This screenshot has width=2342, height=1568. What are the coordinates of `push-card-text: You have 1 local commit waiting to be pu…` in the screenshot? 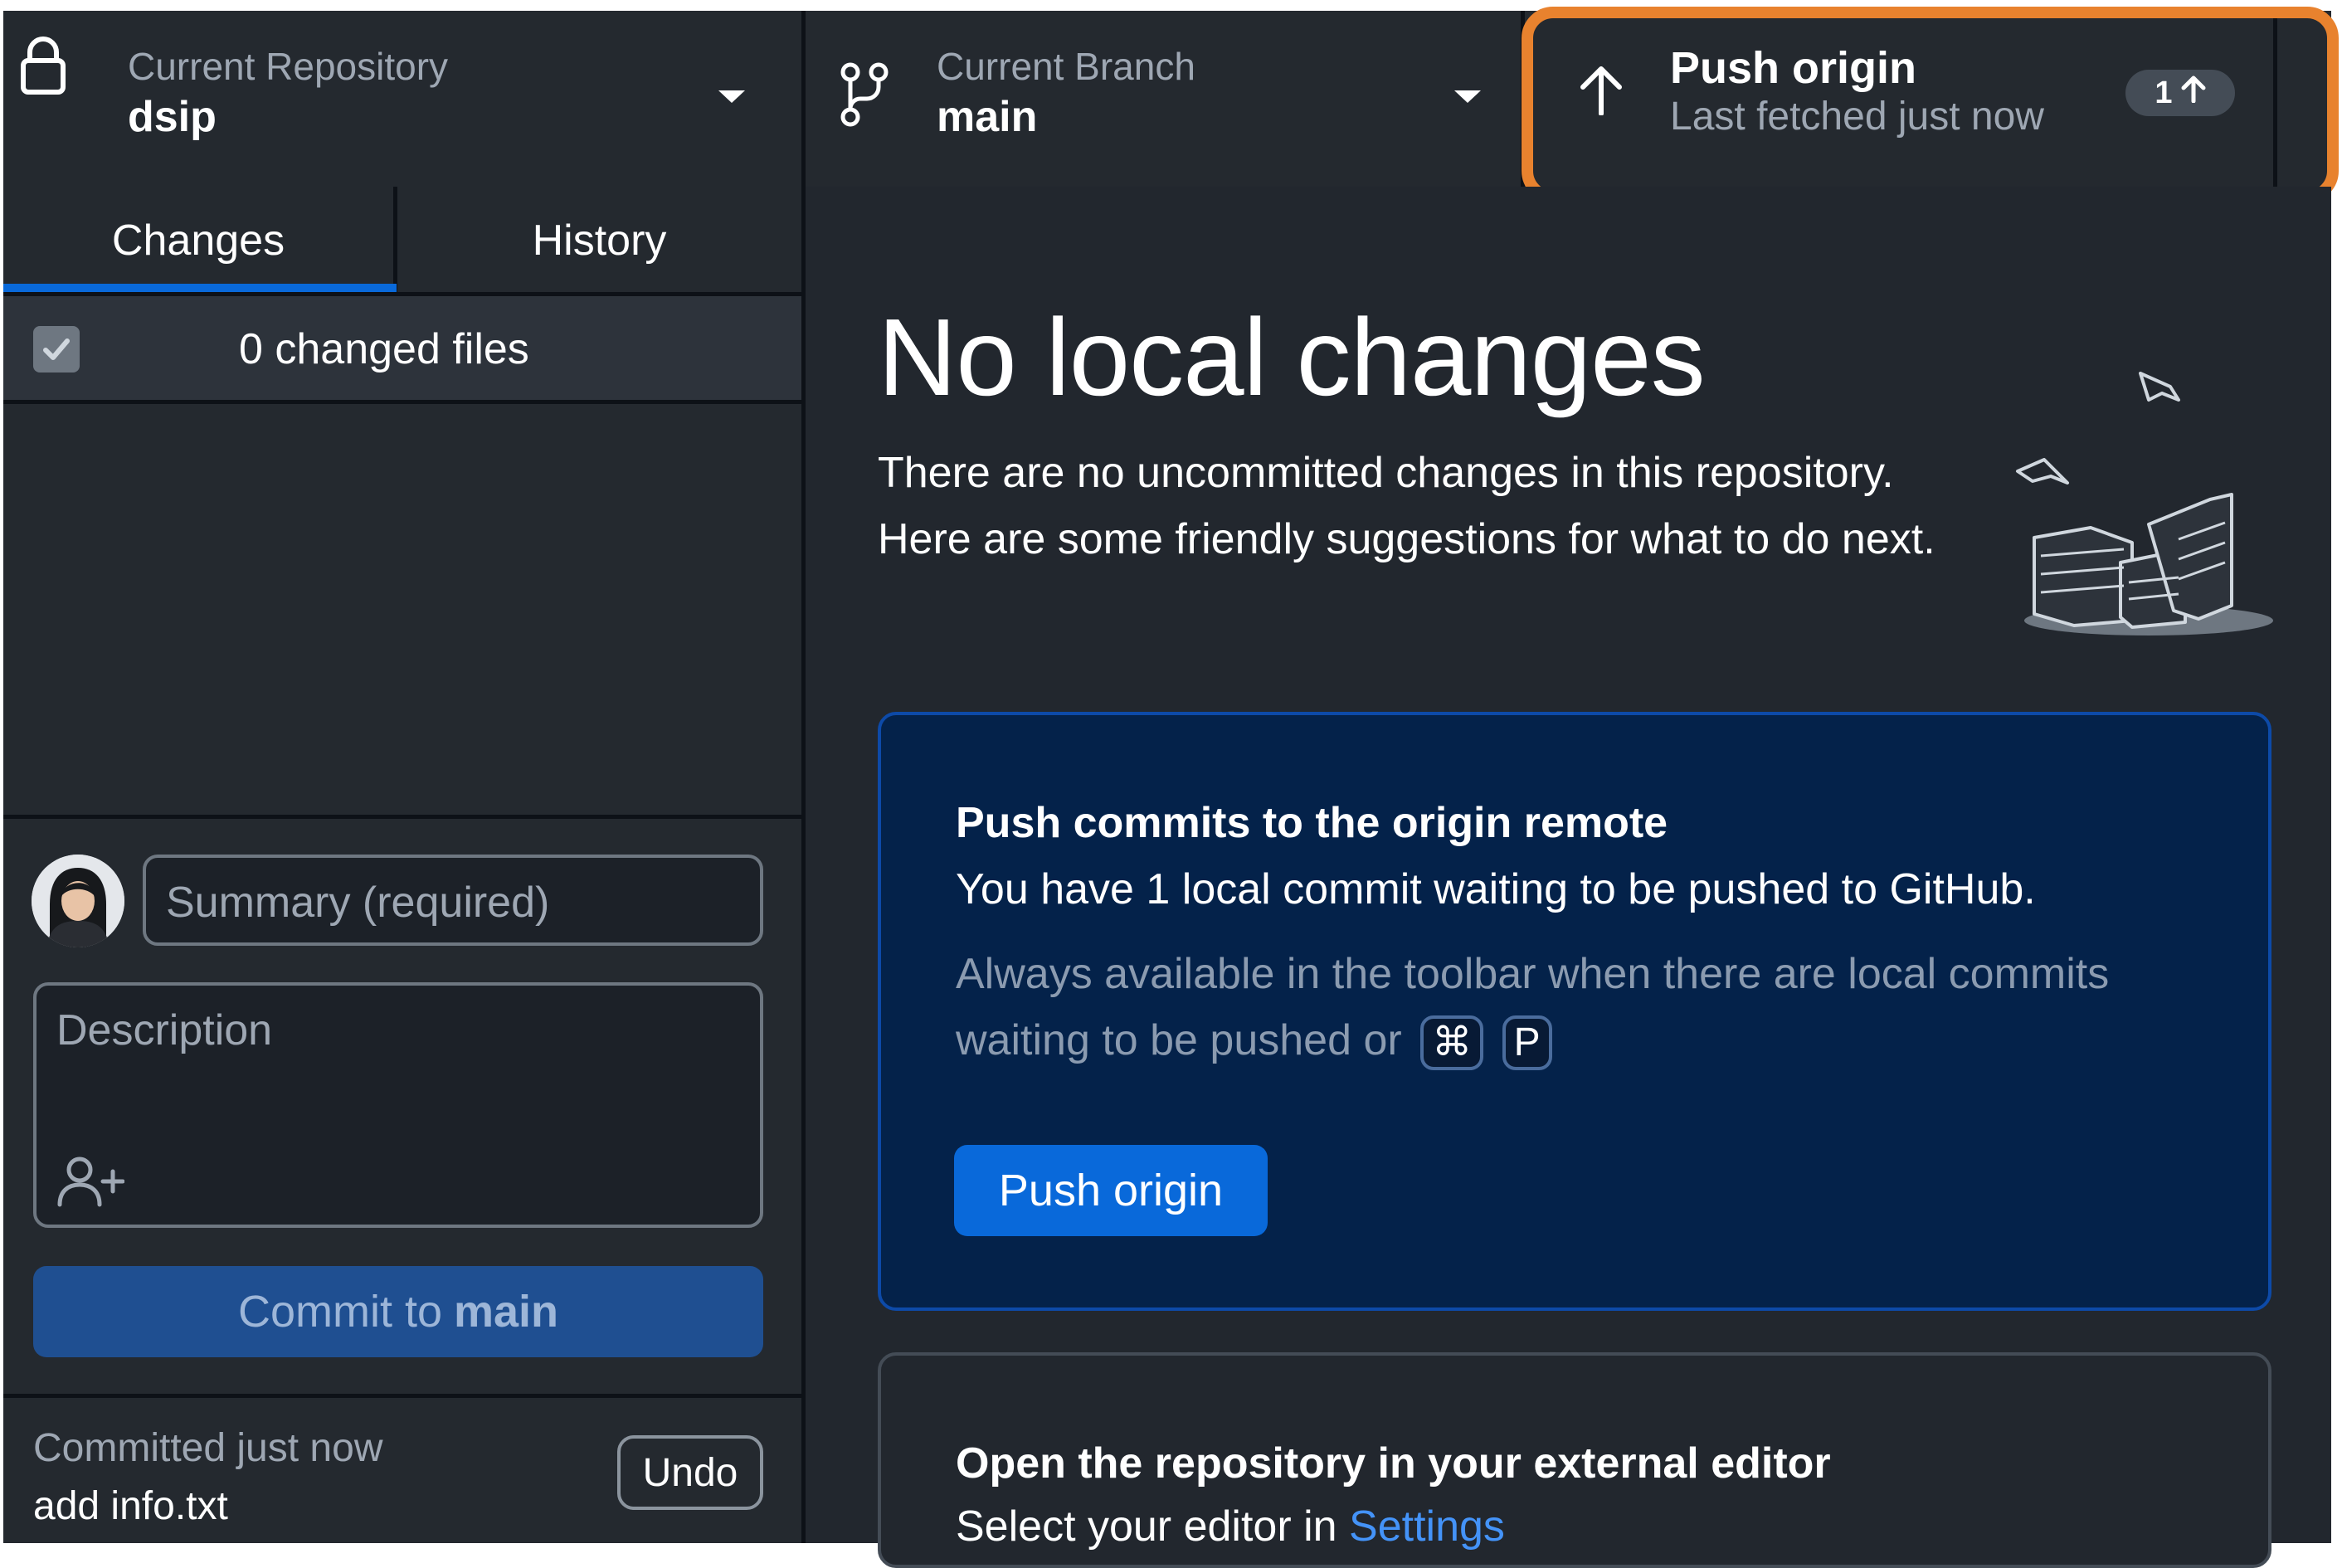 It's located at (1496, 889).